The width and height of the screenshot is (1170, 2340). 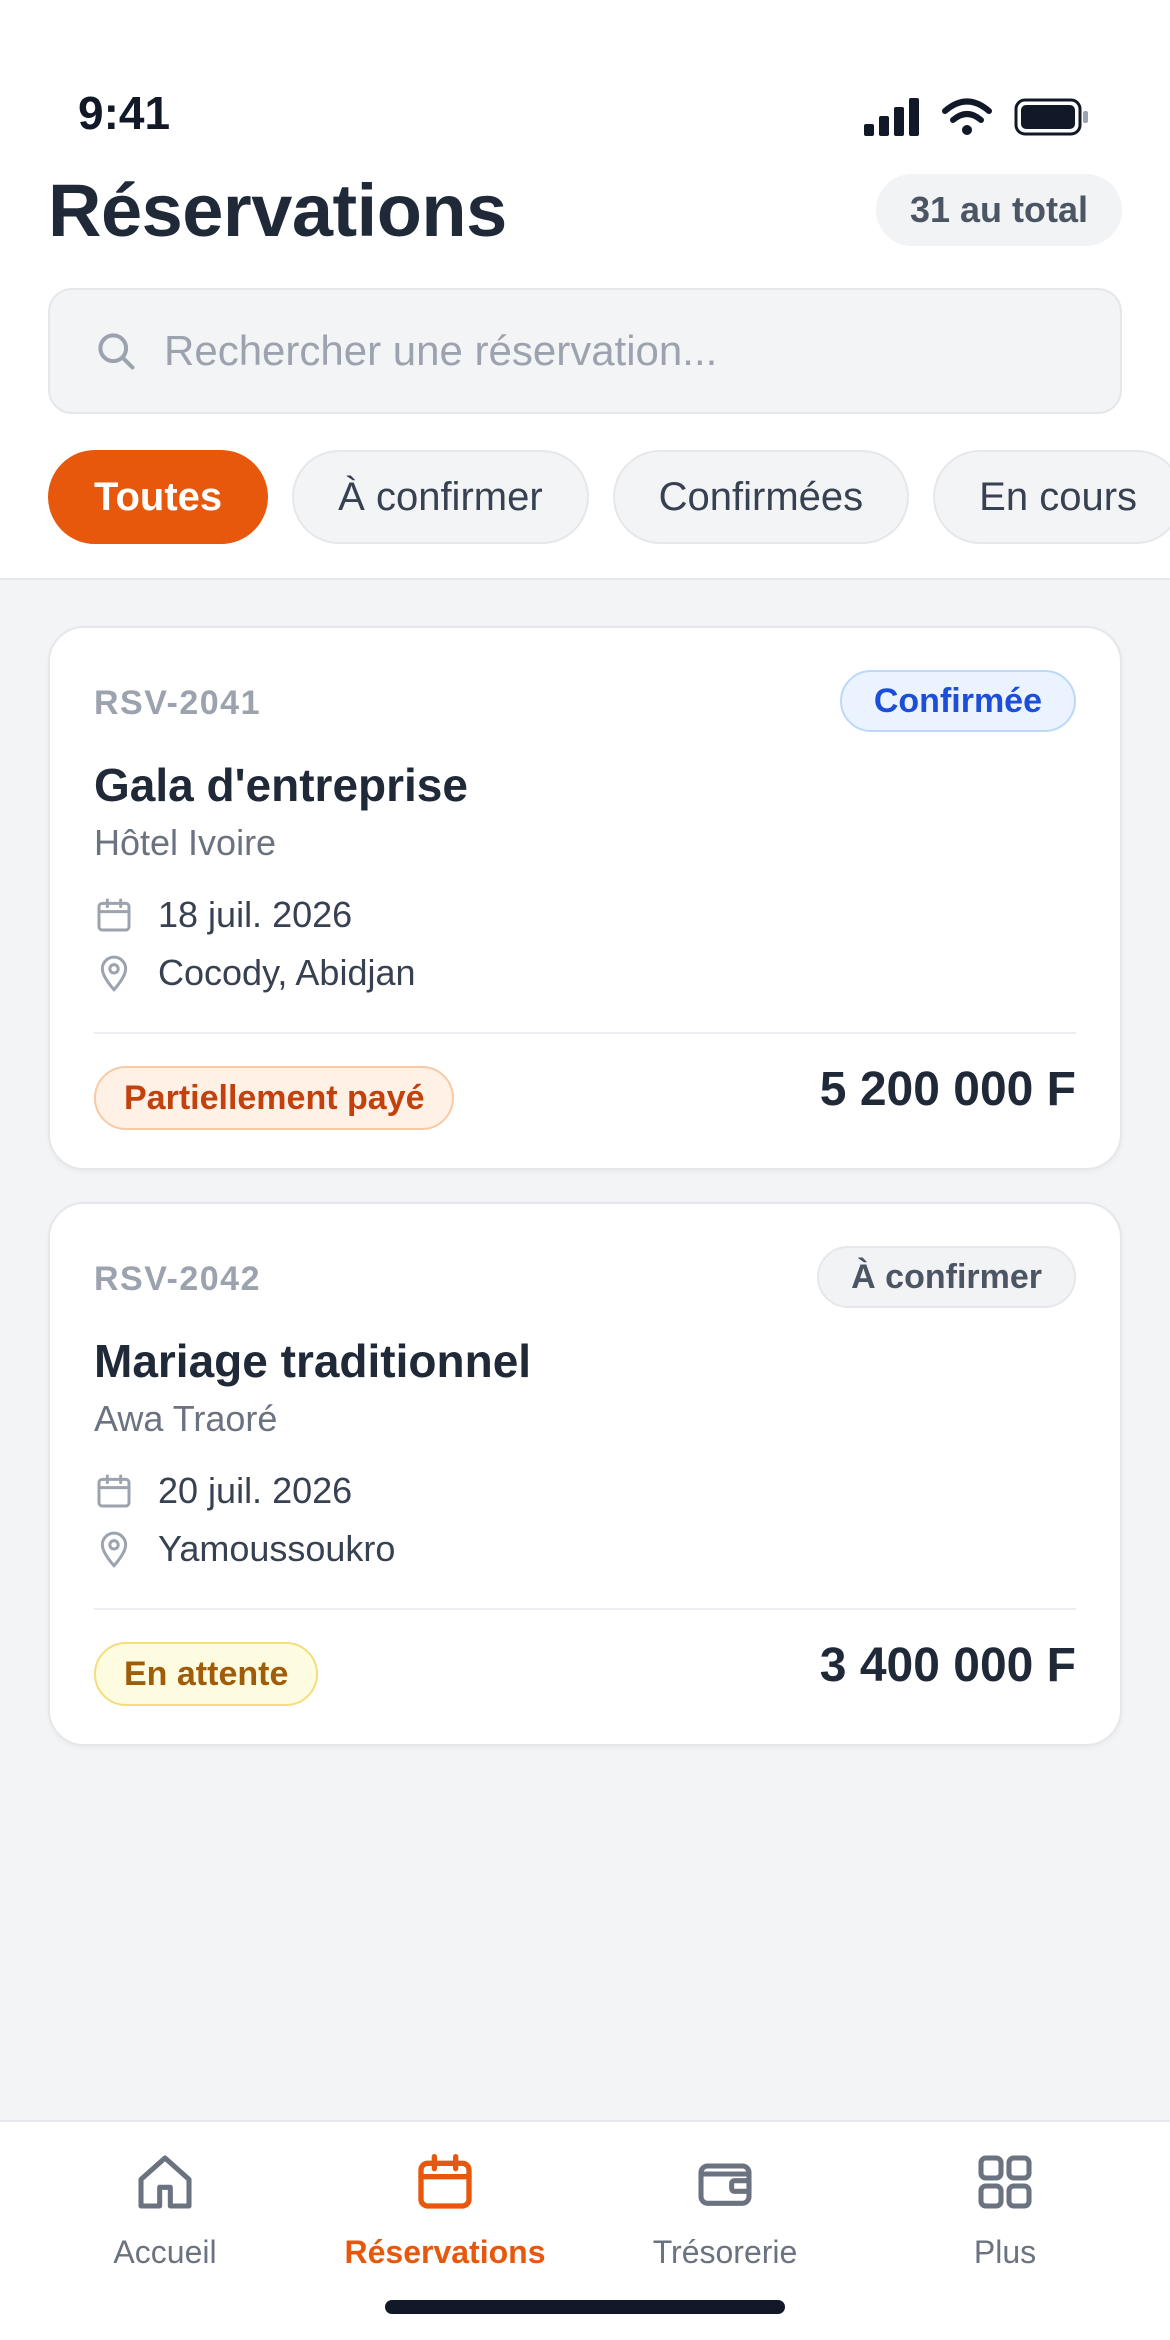 I want to click on page-header: Réservations 31 au total, so click(x=585, y=210).